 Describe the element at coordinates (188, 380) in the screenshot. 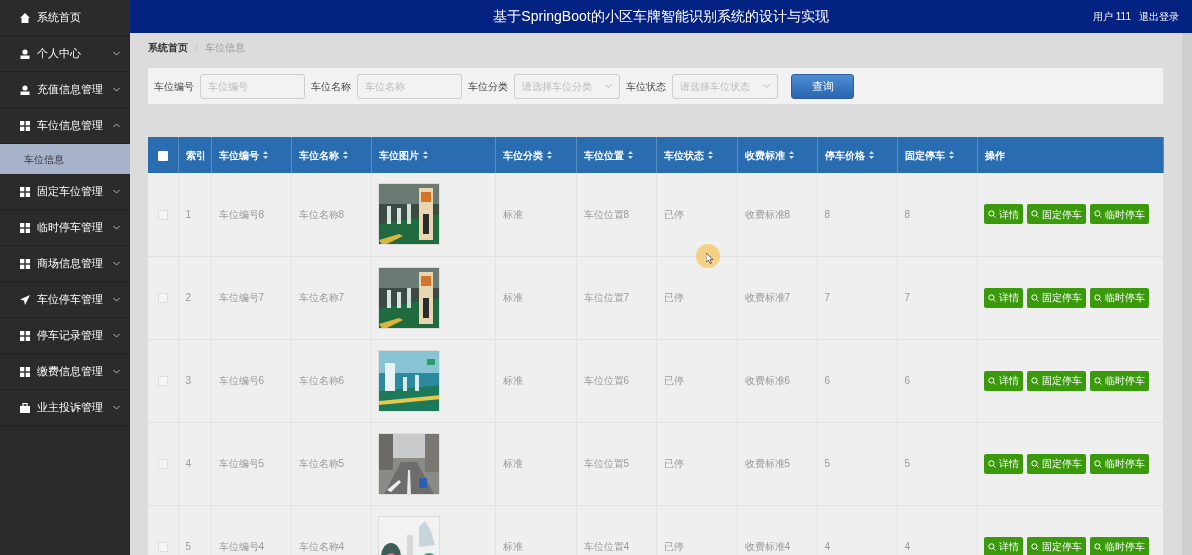

I see `table-cell: 3` at that location.